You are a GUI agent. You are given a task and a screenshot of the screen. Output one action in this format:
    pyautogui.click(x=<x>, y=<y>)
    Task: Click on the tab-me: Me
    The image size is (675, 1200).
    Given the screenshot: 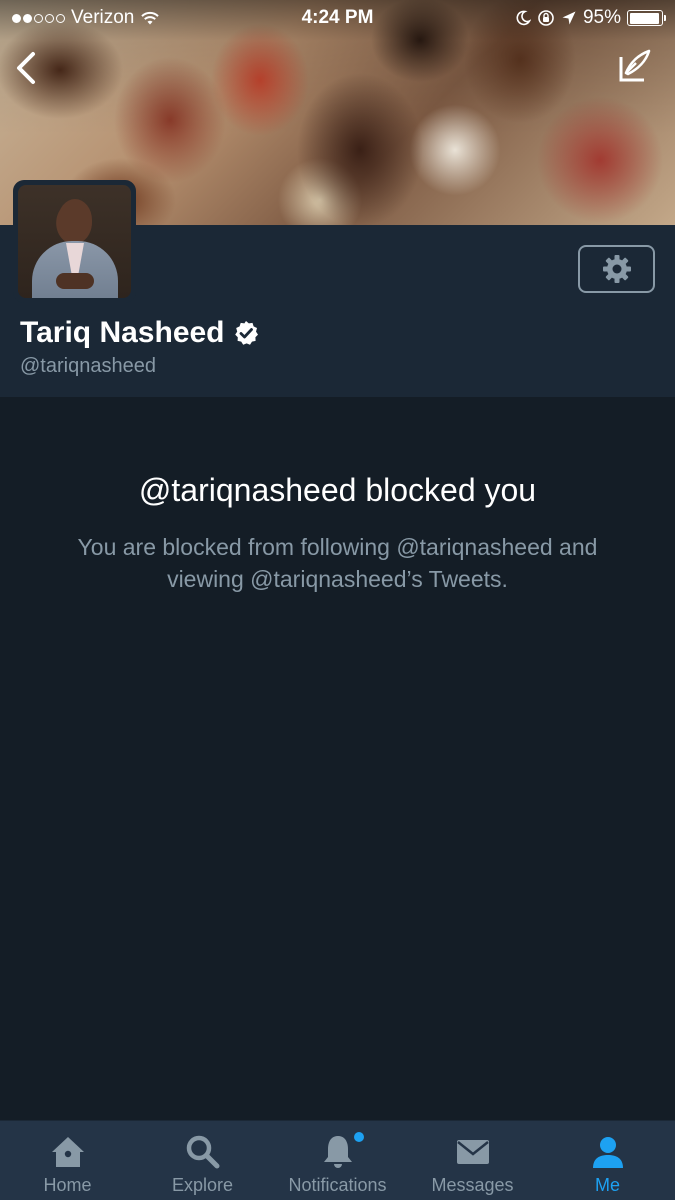 What is the action you would take?
    pyautogui.click(x=607, y=1160)
    